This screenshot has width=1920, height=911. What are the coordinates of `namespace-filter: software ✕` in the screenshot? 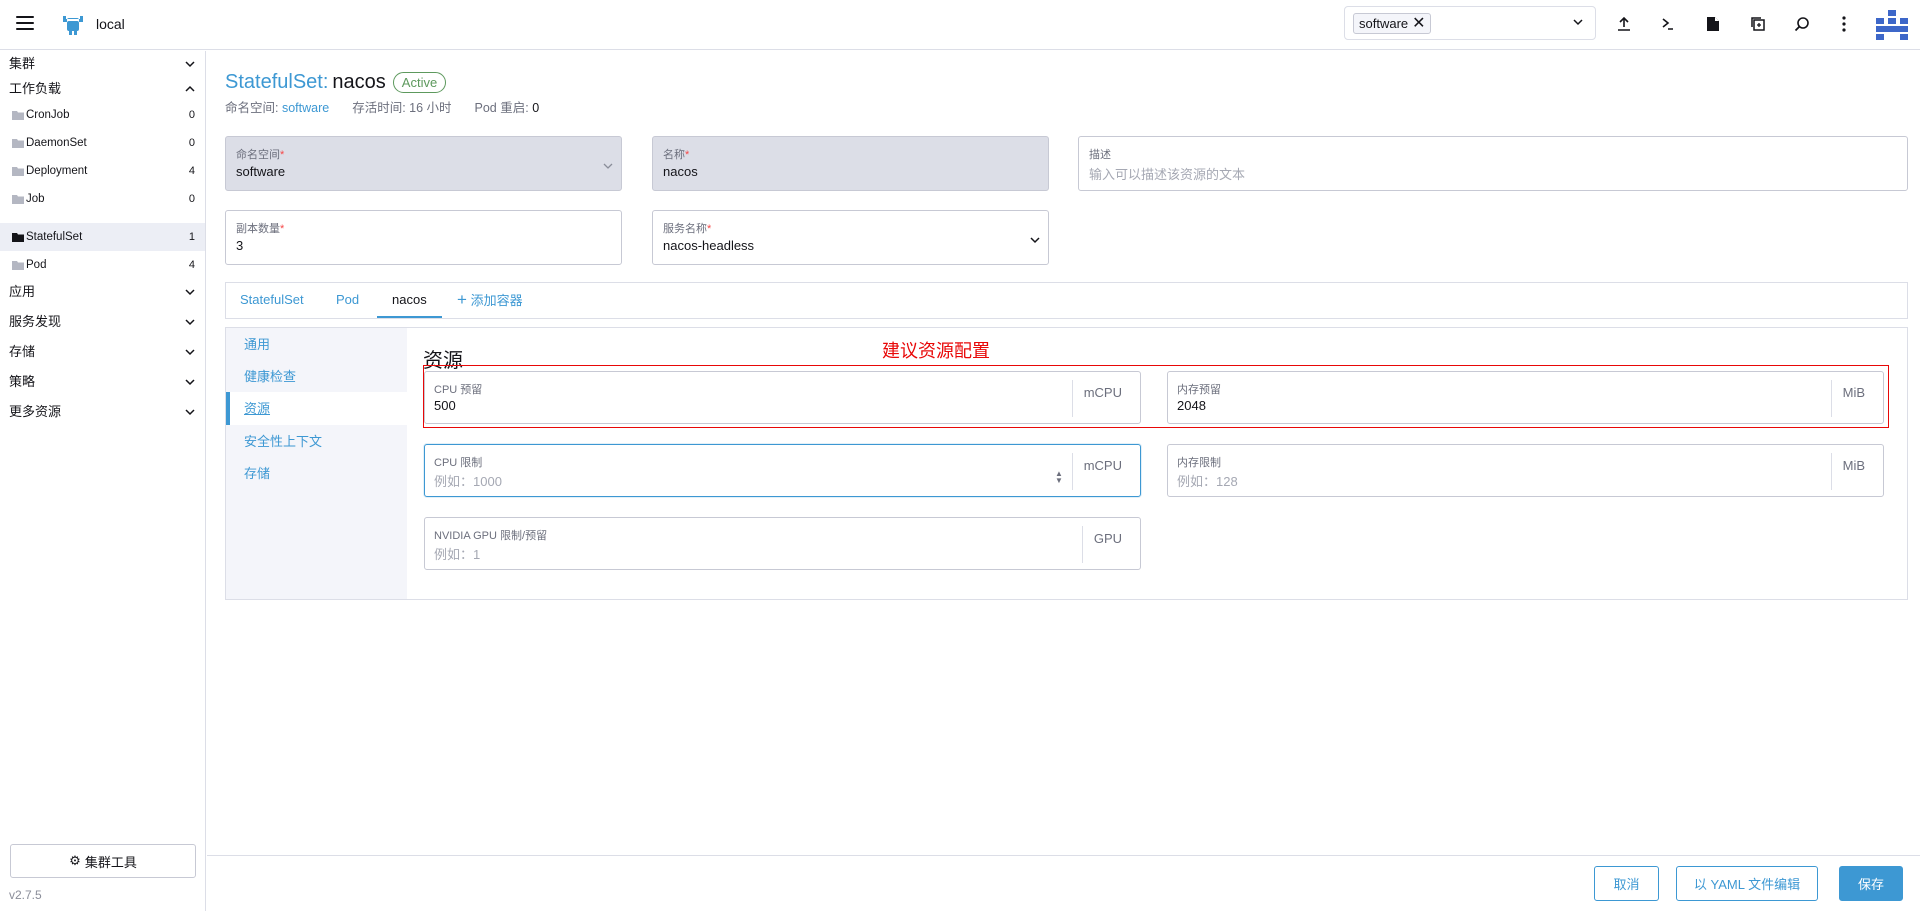 It's located at (1470, 23).